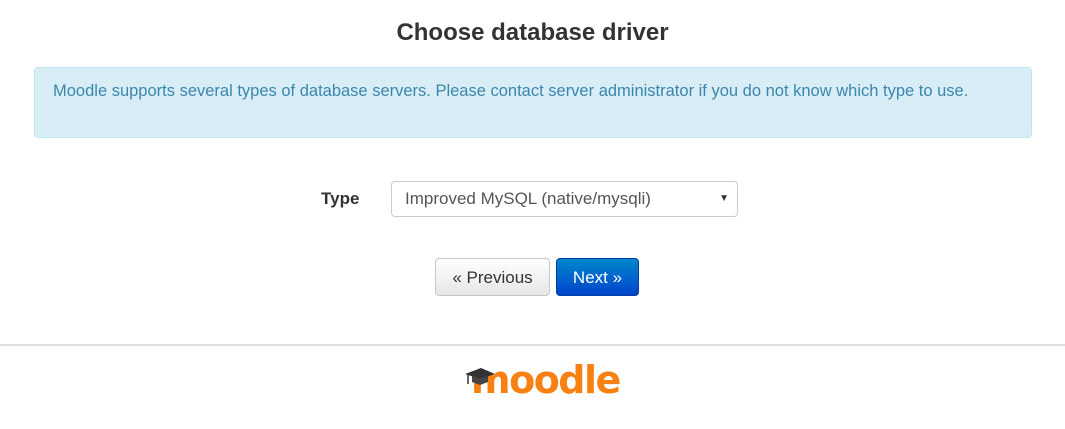  I want to click on graduation-cap-icon, so click(480, 376).